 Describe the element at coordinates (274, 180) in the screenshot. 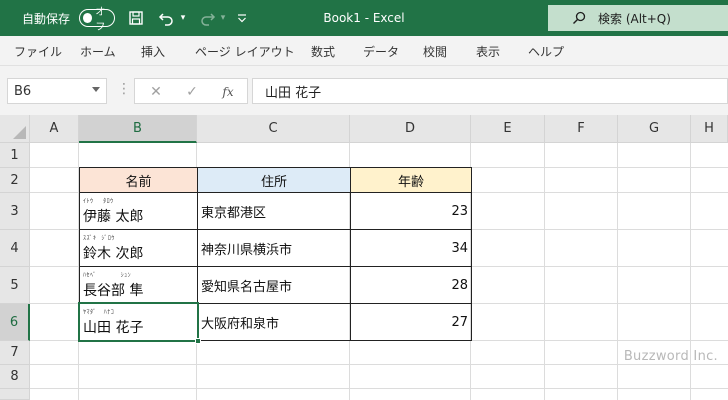

I see `header-cell-address: 住所` at that location.